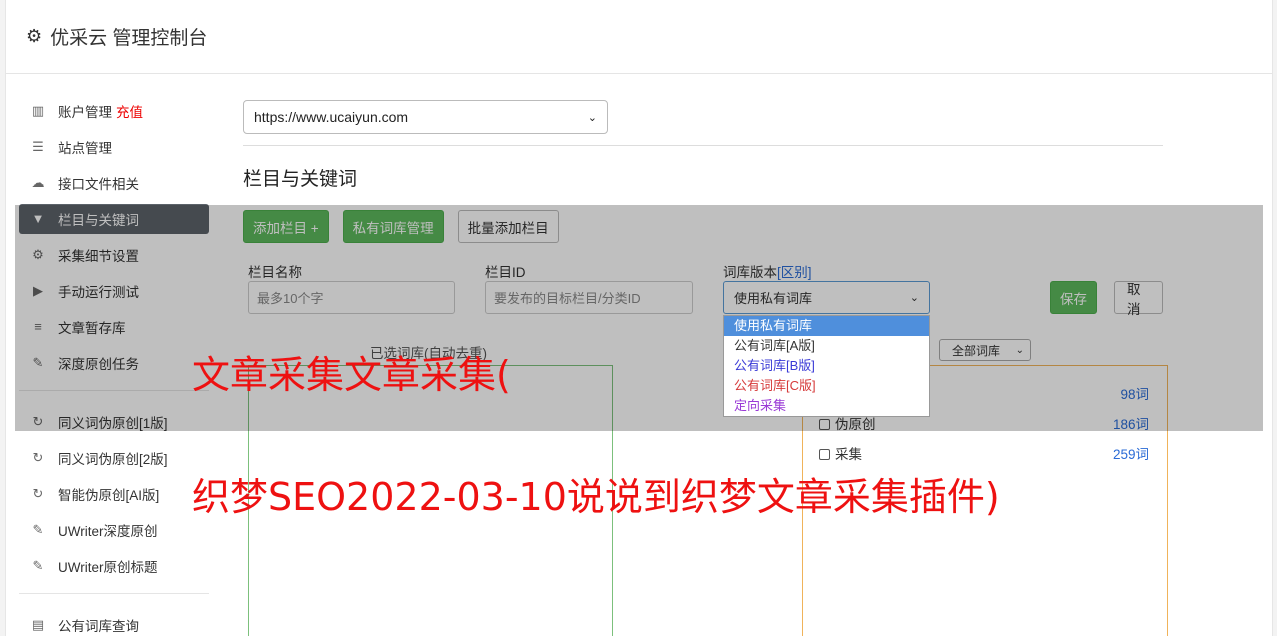 The image size is (1277, 636). What do you see at coordinates (34, 36) in the screenshot?
I see `gear-icon: ⚙` at bounding box center [34, 36].